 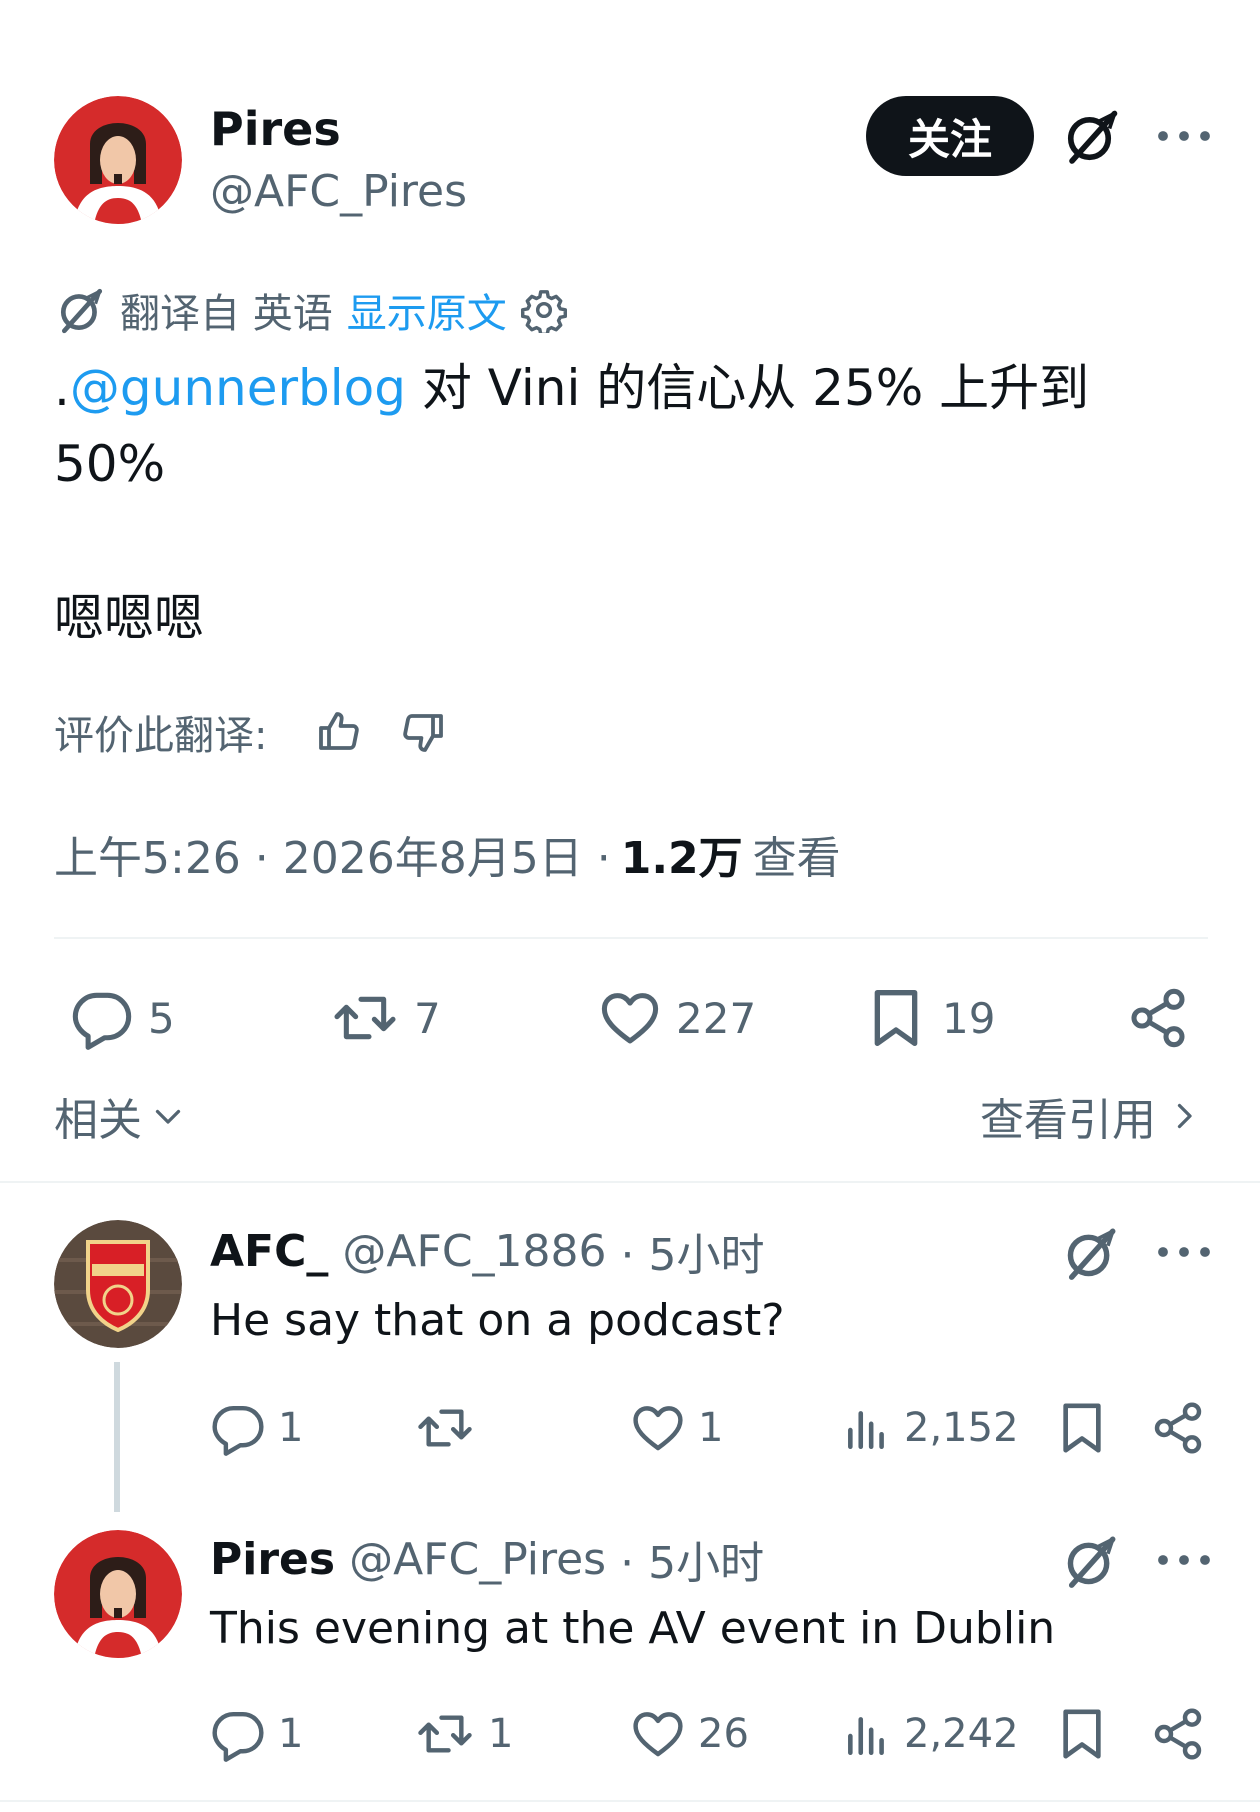 I want to click on like-button: 227, so click(x=677, y=1018).